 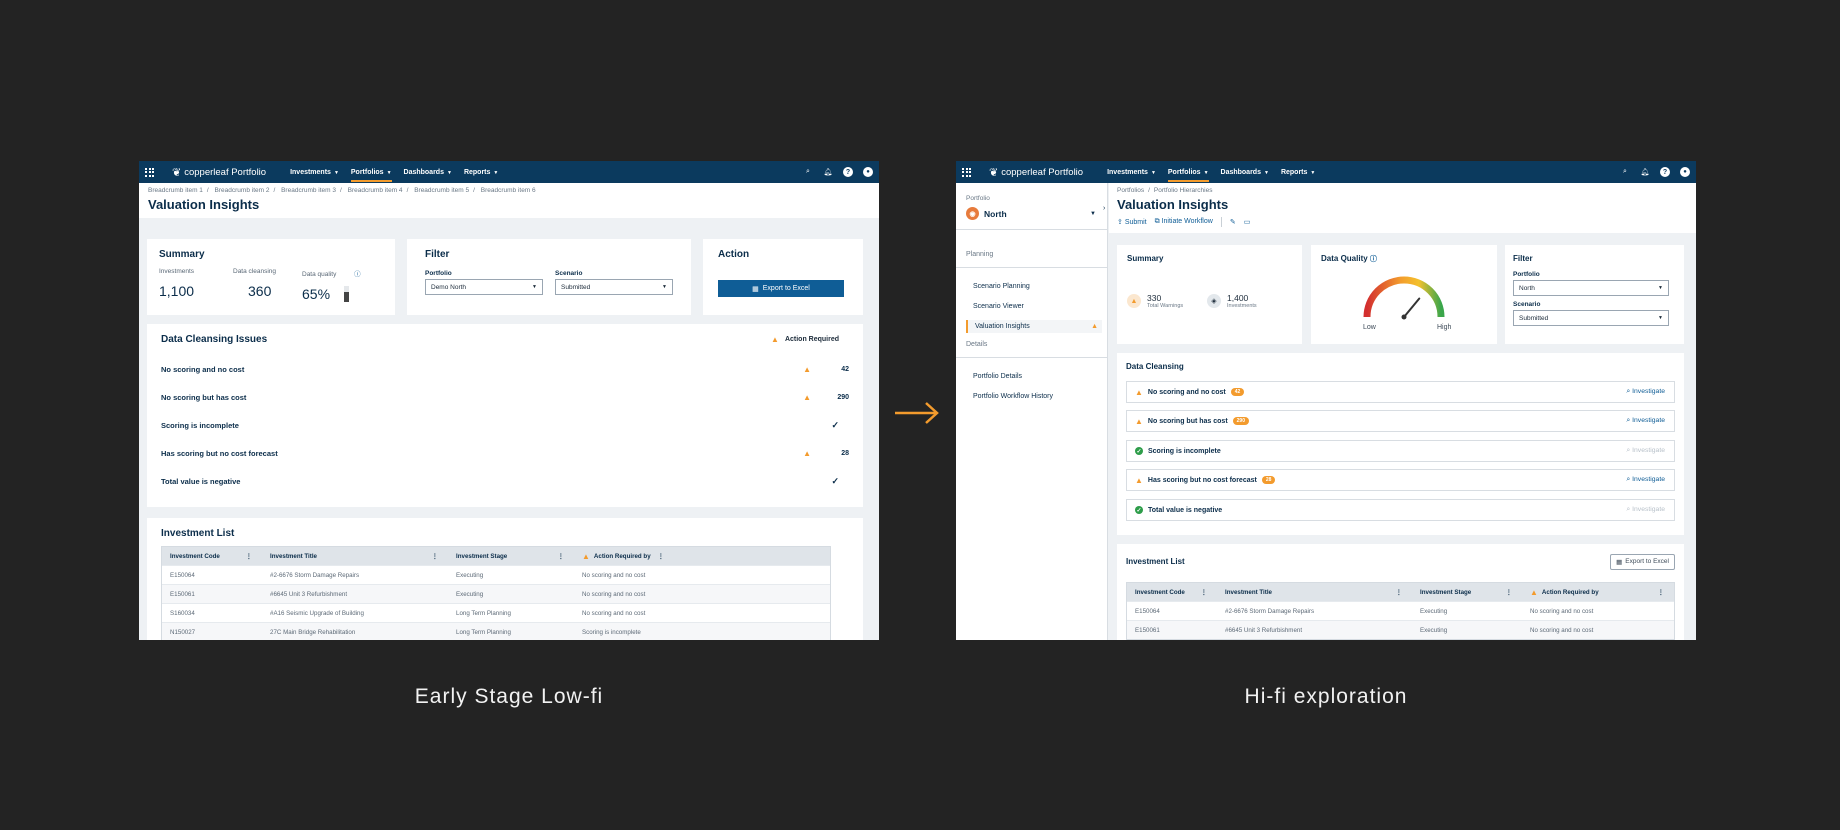 What do you see at coordinates (1130, 190) in the screenshot?
I see `breadcrumb-item: Portfolios` at bounding box center [1130, 190].